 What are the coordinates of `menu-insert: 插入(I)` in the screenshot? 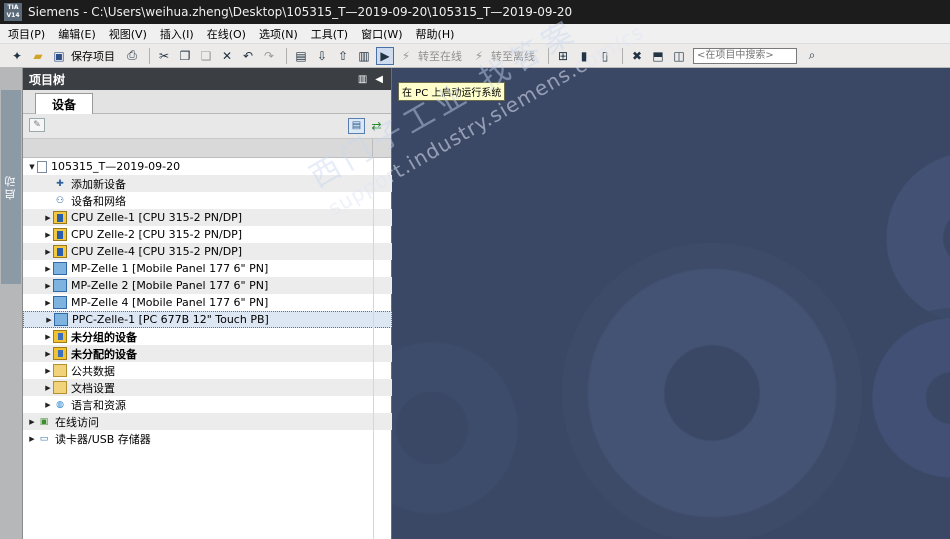 It's located at (177, 34).